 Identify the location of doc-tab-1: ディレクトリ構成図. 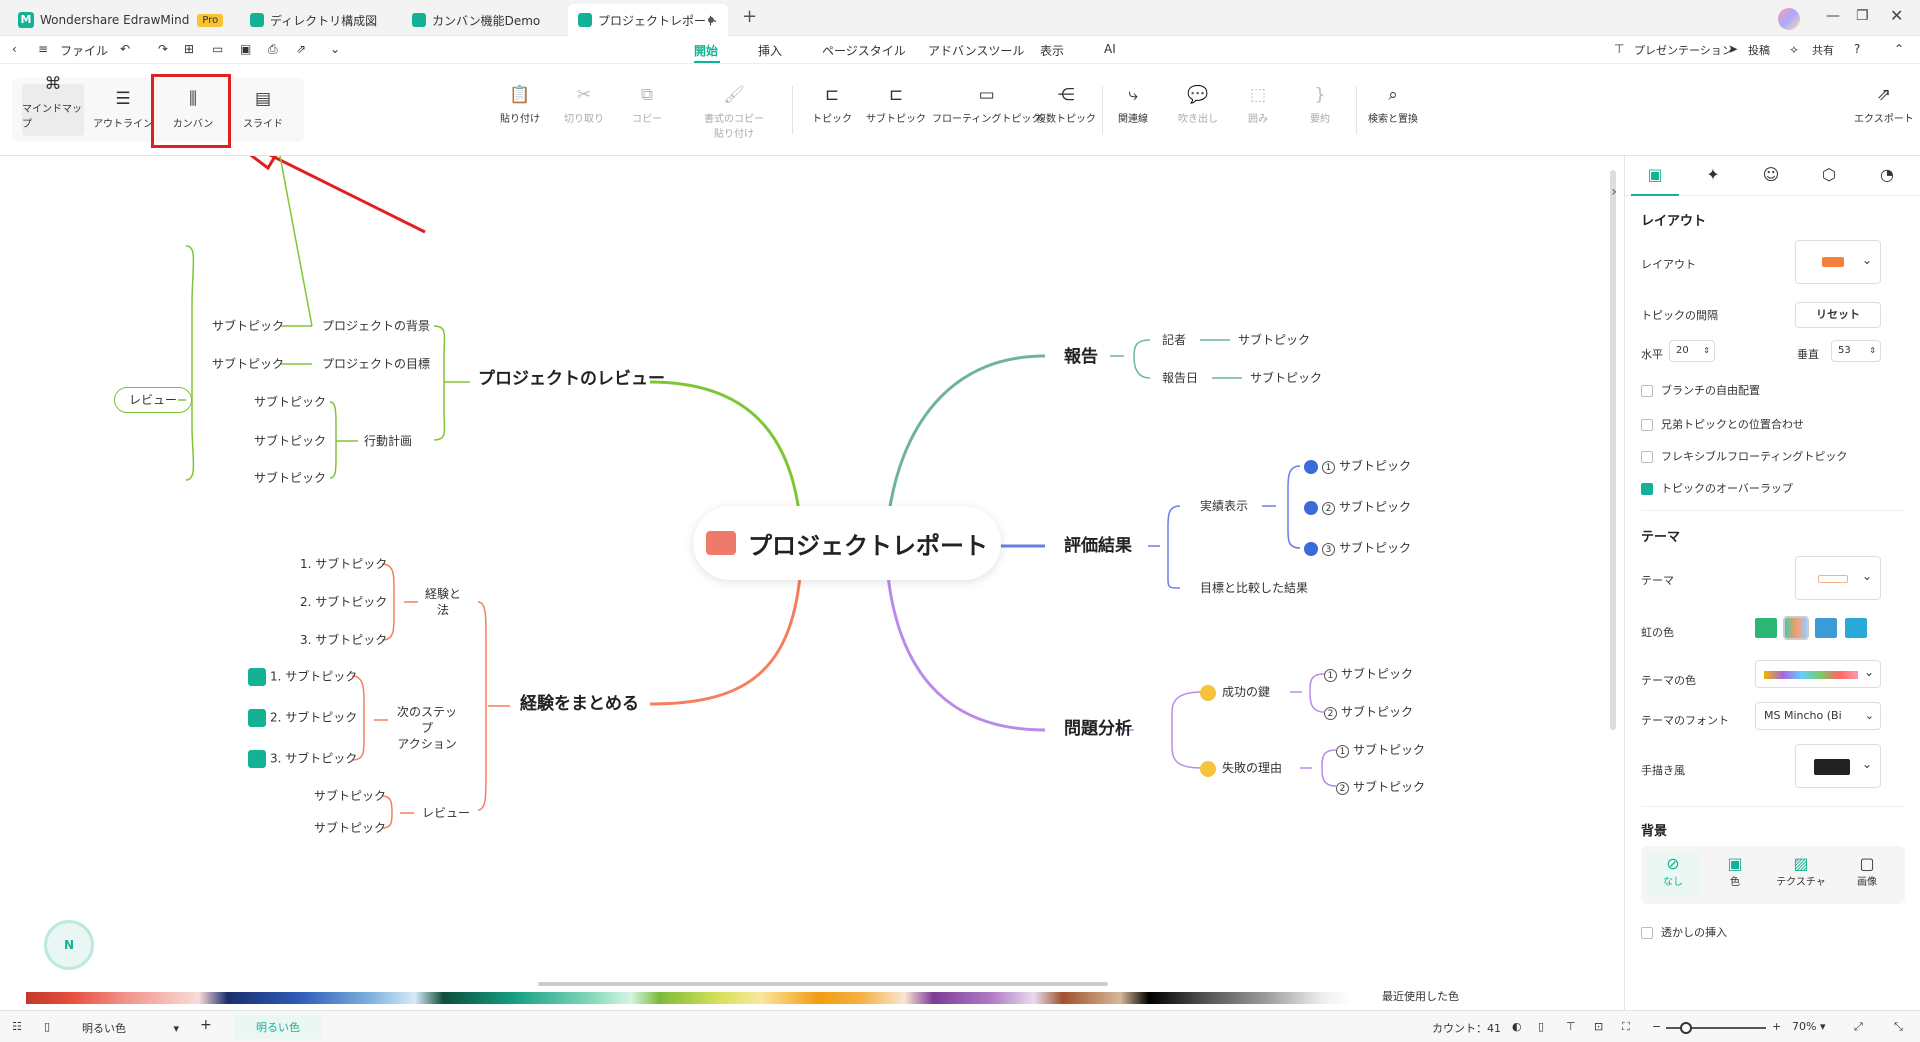
(320, 20).